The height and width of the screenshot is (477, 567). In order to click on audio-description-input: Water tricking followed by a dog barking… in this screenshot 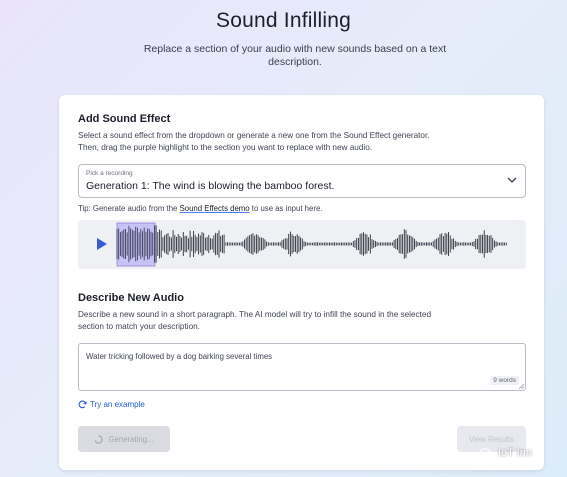, I will do `click(302, 367)`.